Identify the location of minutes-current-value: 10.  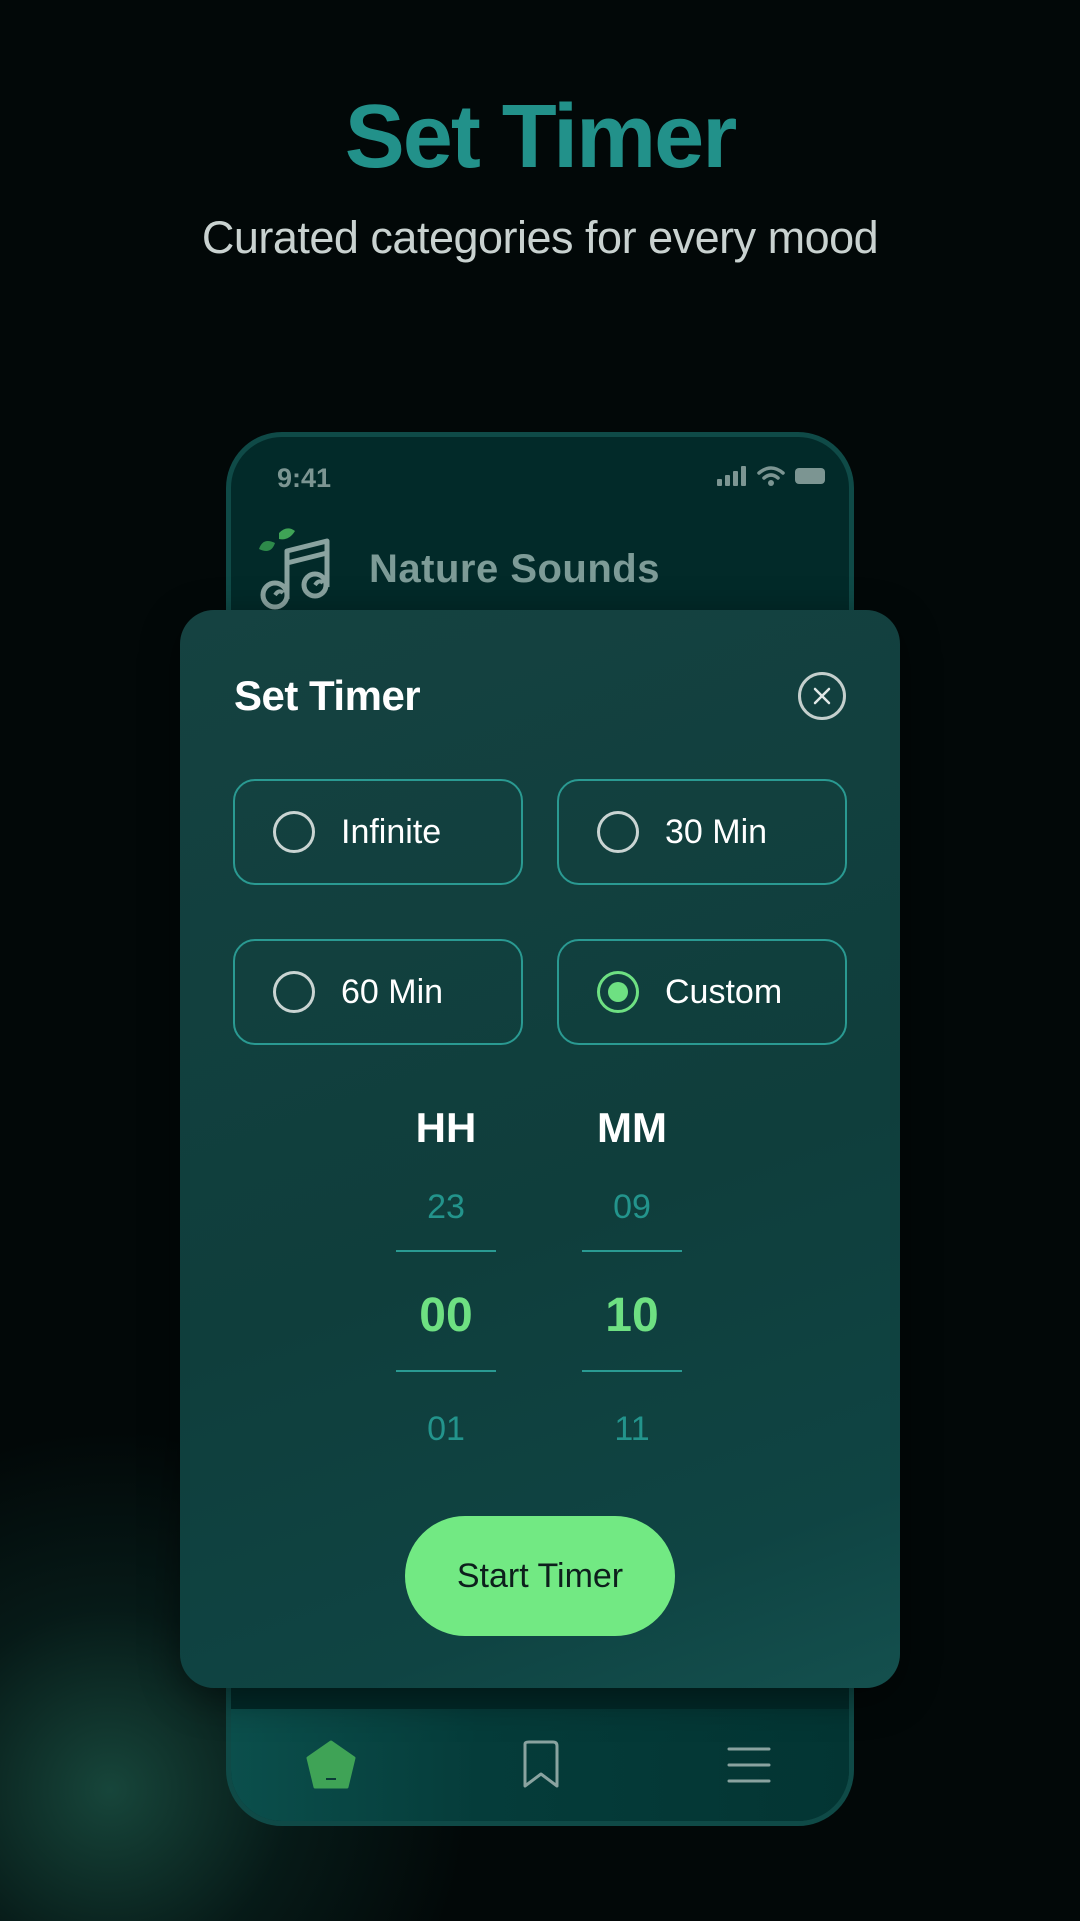
(632, 1315).